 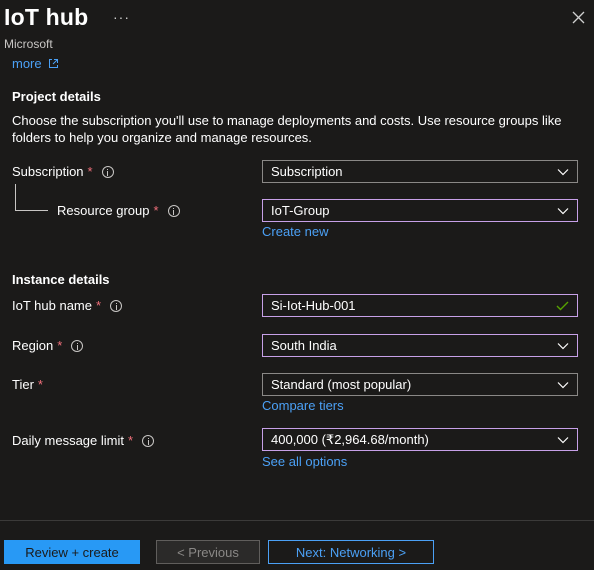 What do you see at coordinates (15, 197) in the screenshot?
I see `tree-connector-vertical` at bounding box center [15, 197].